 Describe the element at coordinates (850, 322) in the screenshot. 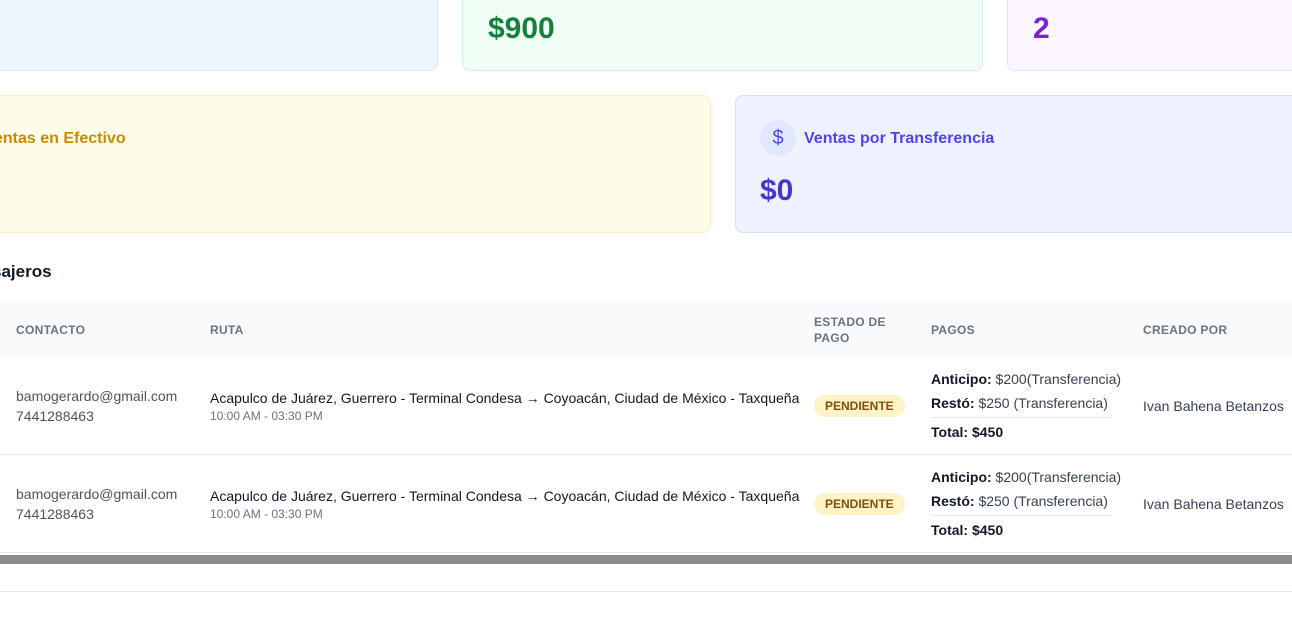

I see `header-payment-status-line1: ESTADO DE` at that location.